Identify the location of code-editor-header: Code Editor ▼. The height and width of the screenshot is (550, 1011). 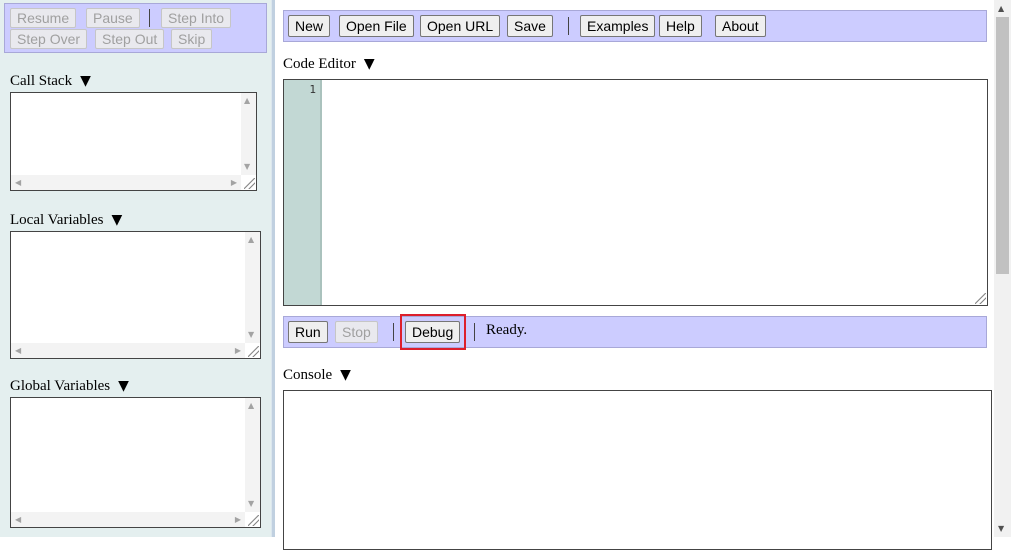
(329, 64).